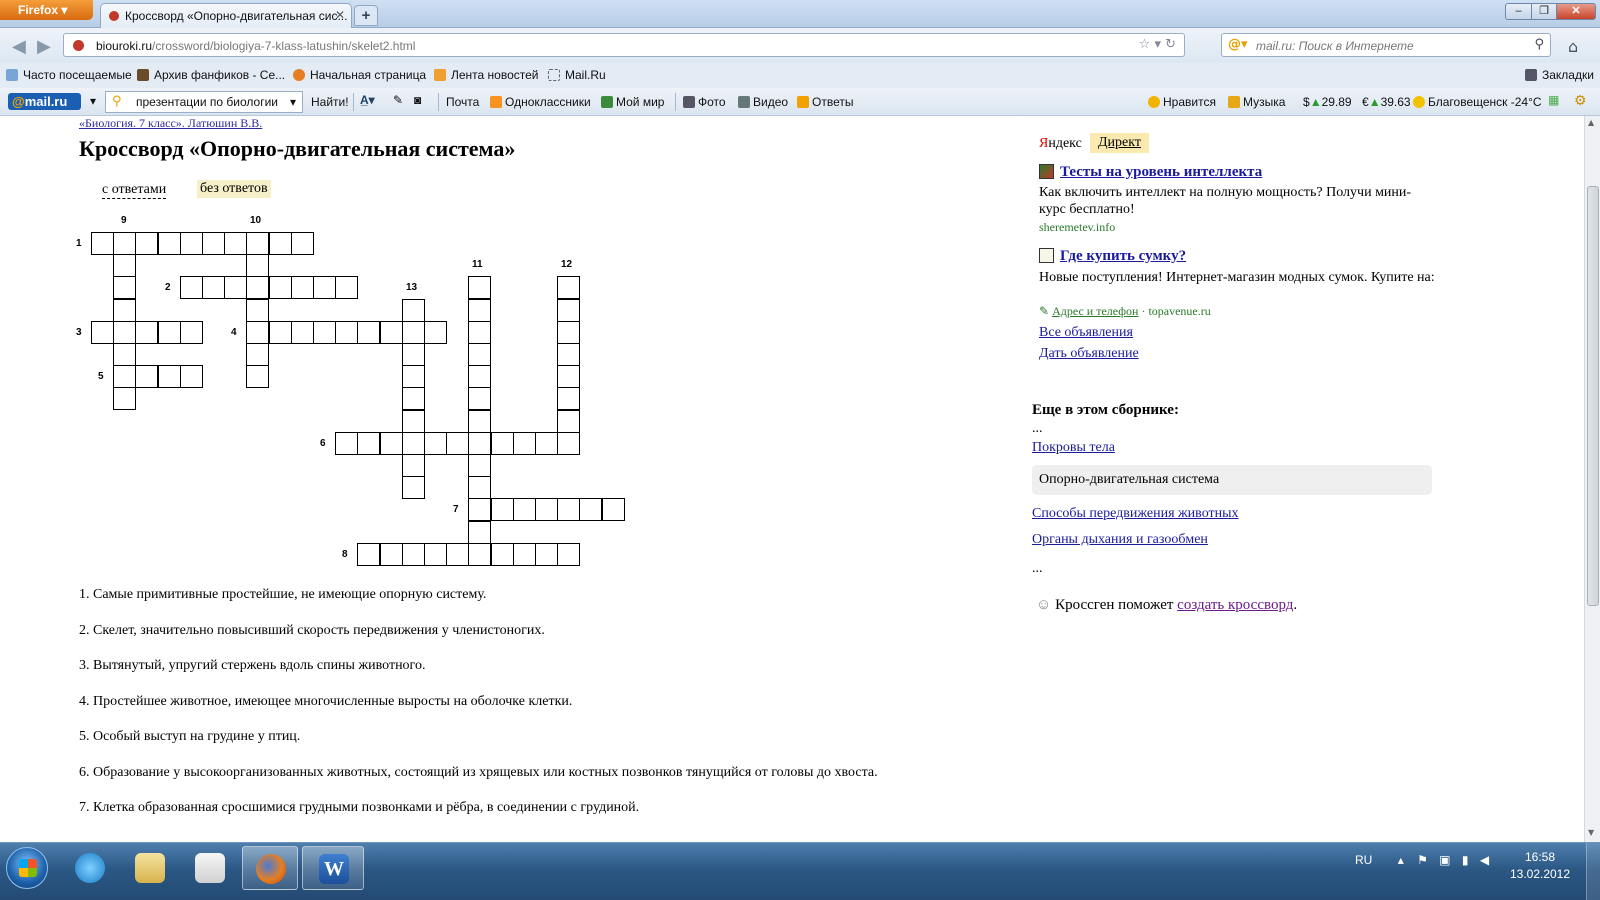 The height and width of the screenshot is (900, 1600). Describe the element at coordinates (1120, 540) in the screenshot. I see `collection-link-respiration: Органы дыхания и газообмен` at that location.